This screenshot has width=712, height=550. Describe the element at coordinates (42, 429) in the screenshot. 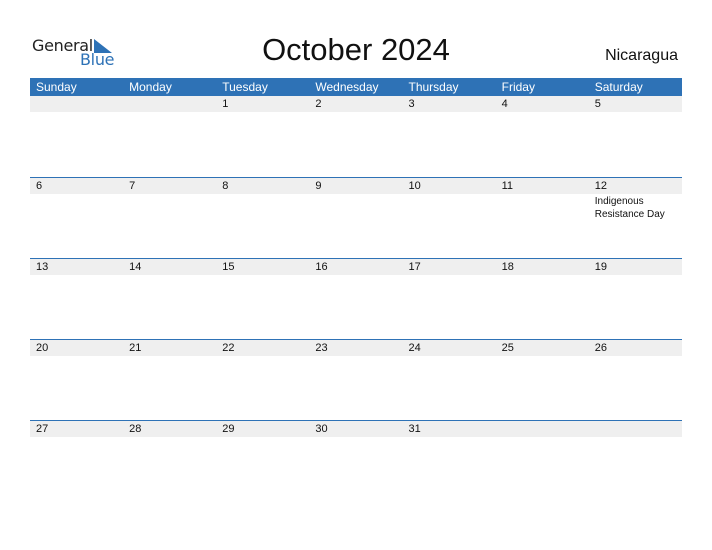

I see `day-number: 27` at that location.